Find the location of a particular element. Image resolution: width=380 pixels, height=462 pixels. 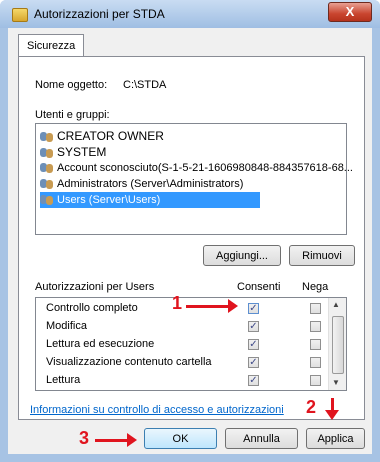

cancel-button: Annulla is located at coordinates (261, 438).